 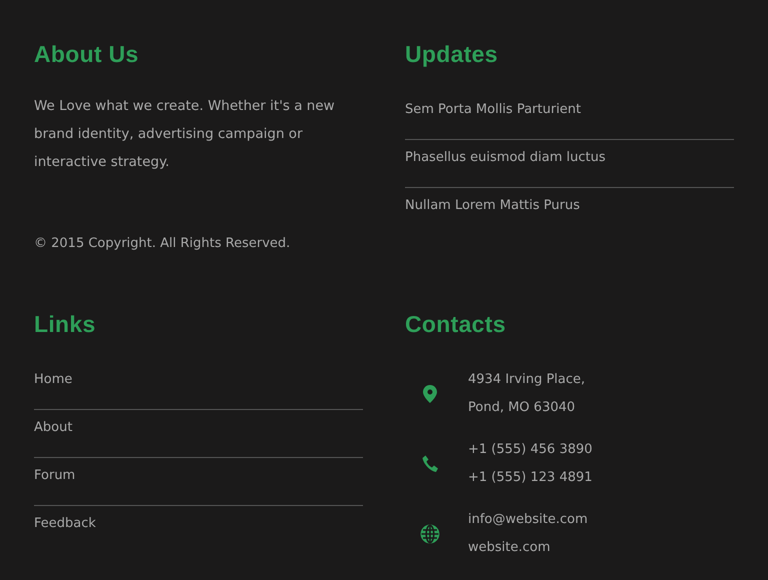 What do you see at coordinates (430, 394) in the screenshot?
I see `location-pin-icon` at bounding box center [430, 394].